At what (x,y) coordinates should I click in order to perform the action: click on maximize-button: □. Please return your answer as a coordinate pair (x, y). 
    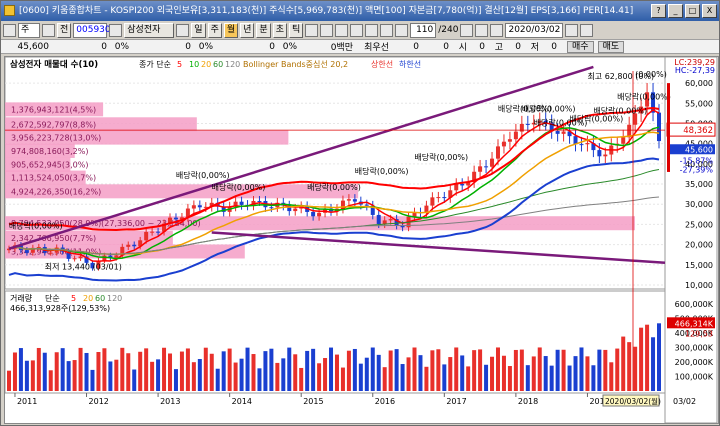
    Looking at the image, I should click on (692, 11).